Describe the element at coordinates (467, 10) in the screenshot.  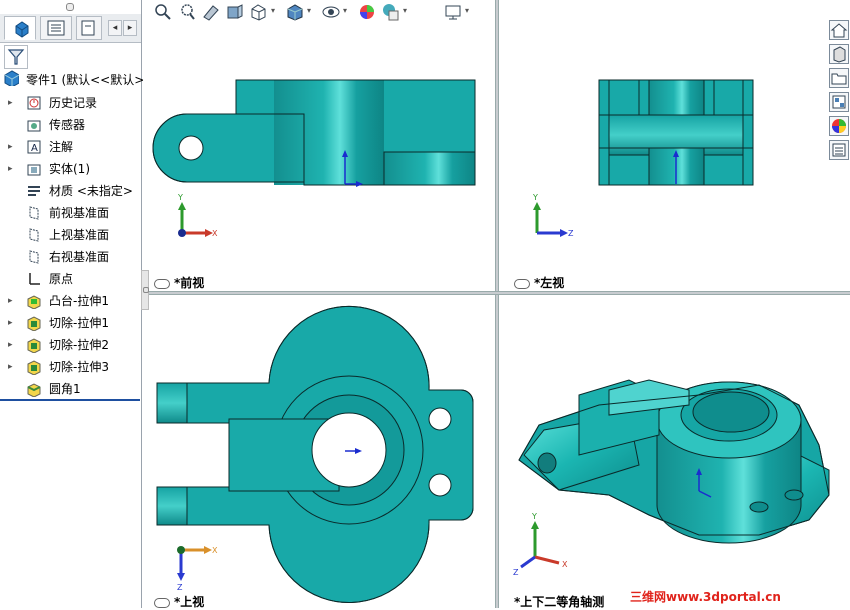
I see `view-settings-dropdown: ▾` at that location.